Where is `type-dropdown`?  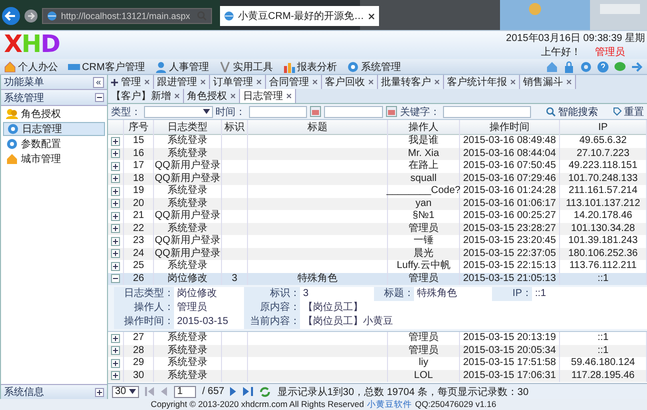 type-dropdown is located at coordinates (178, 112).